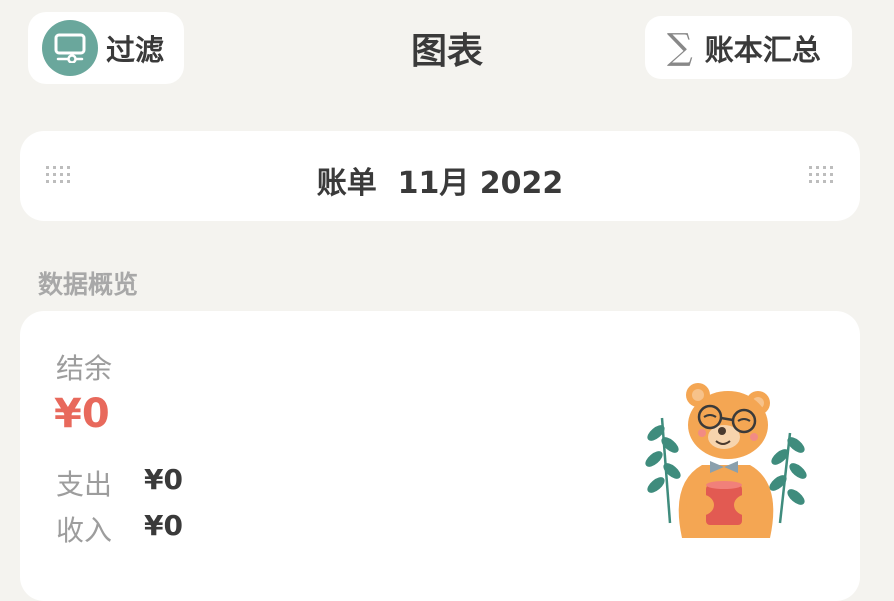  What do you see at coordinates (823, 176) in the screenshot?
I see `grid-dots-icon` at bounding box center [823, 176].